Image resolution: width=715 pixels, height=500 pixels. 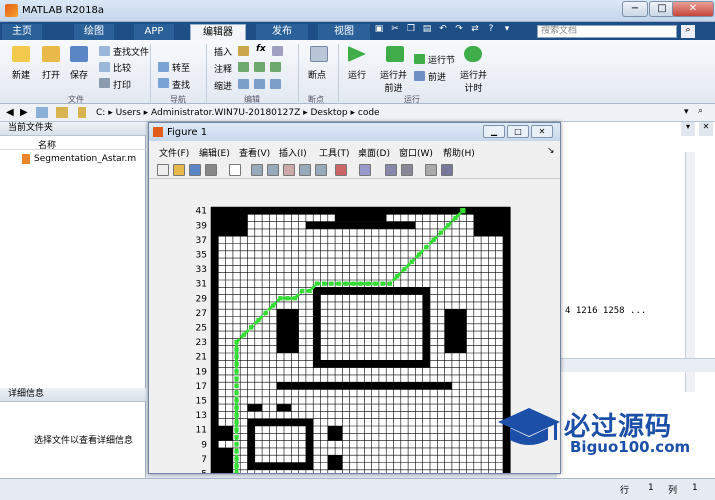 What do you see at coordinates (261, 49) in the screenshot?
I see `fx-icon: fx` at bounding box center [261, 49].